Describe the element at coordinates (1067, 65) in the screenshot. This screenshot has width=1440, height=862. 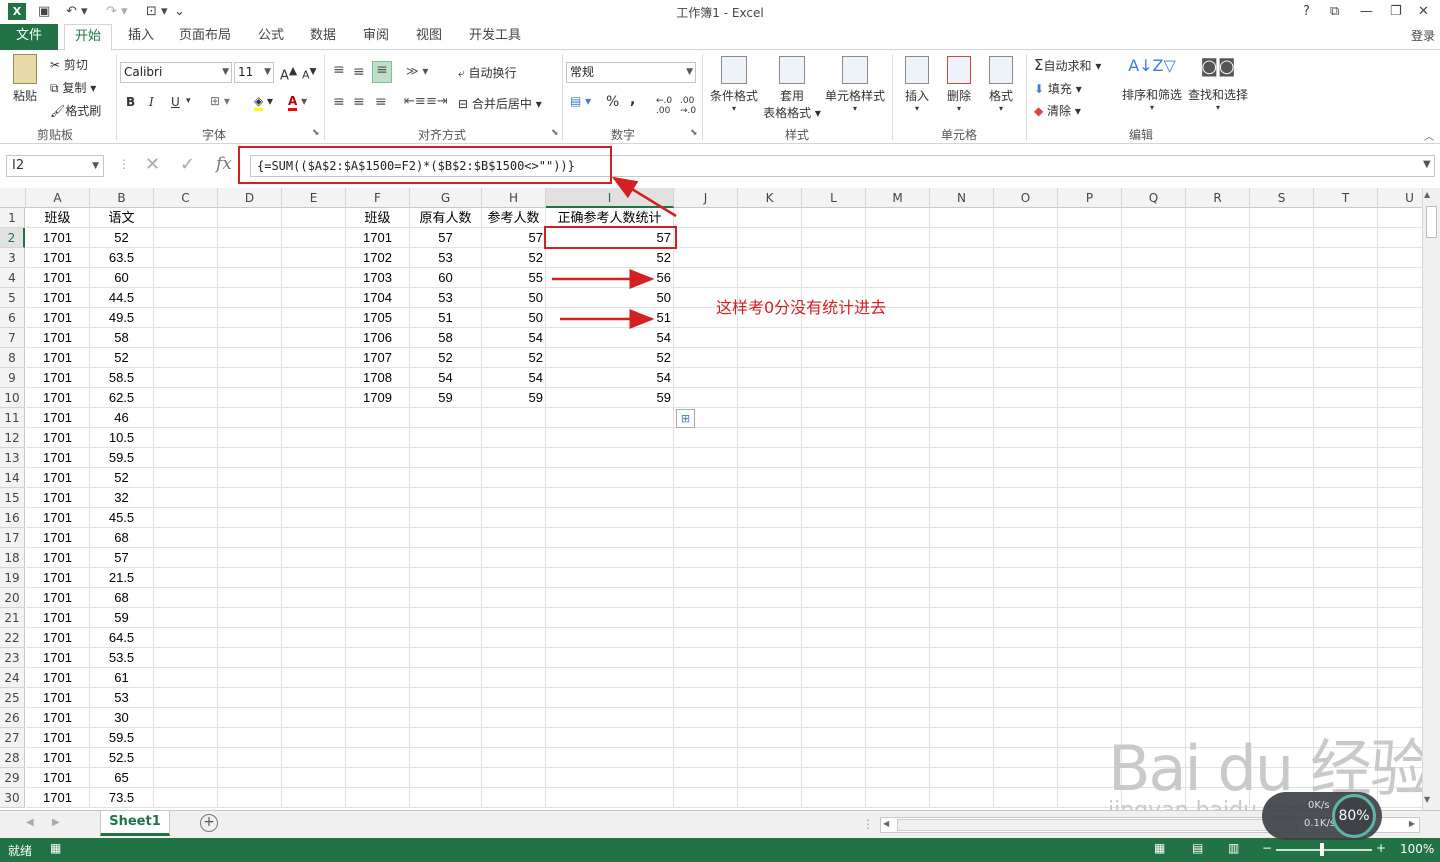
I see `autosum-button: Σ自动求和 ▾` at that location.